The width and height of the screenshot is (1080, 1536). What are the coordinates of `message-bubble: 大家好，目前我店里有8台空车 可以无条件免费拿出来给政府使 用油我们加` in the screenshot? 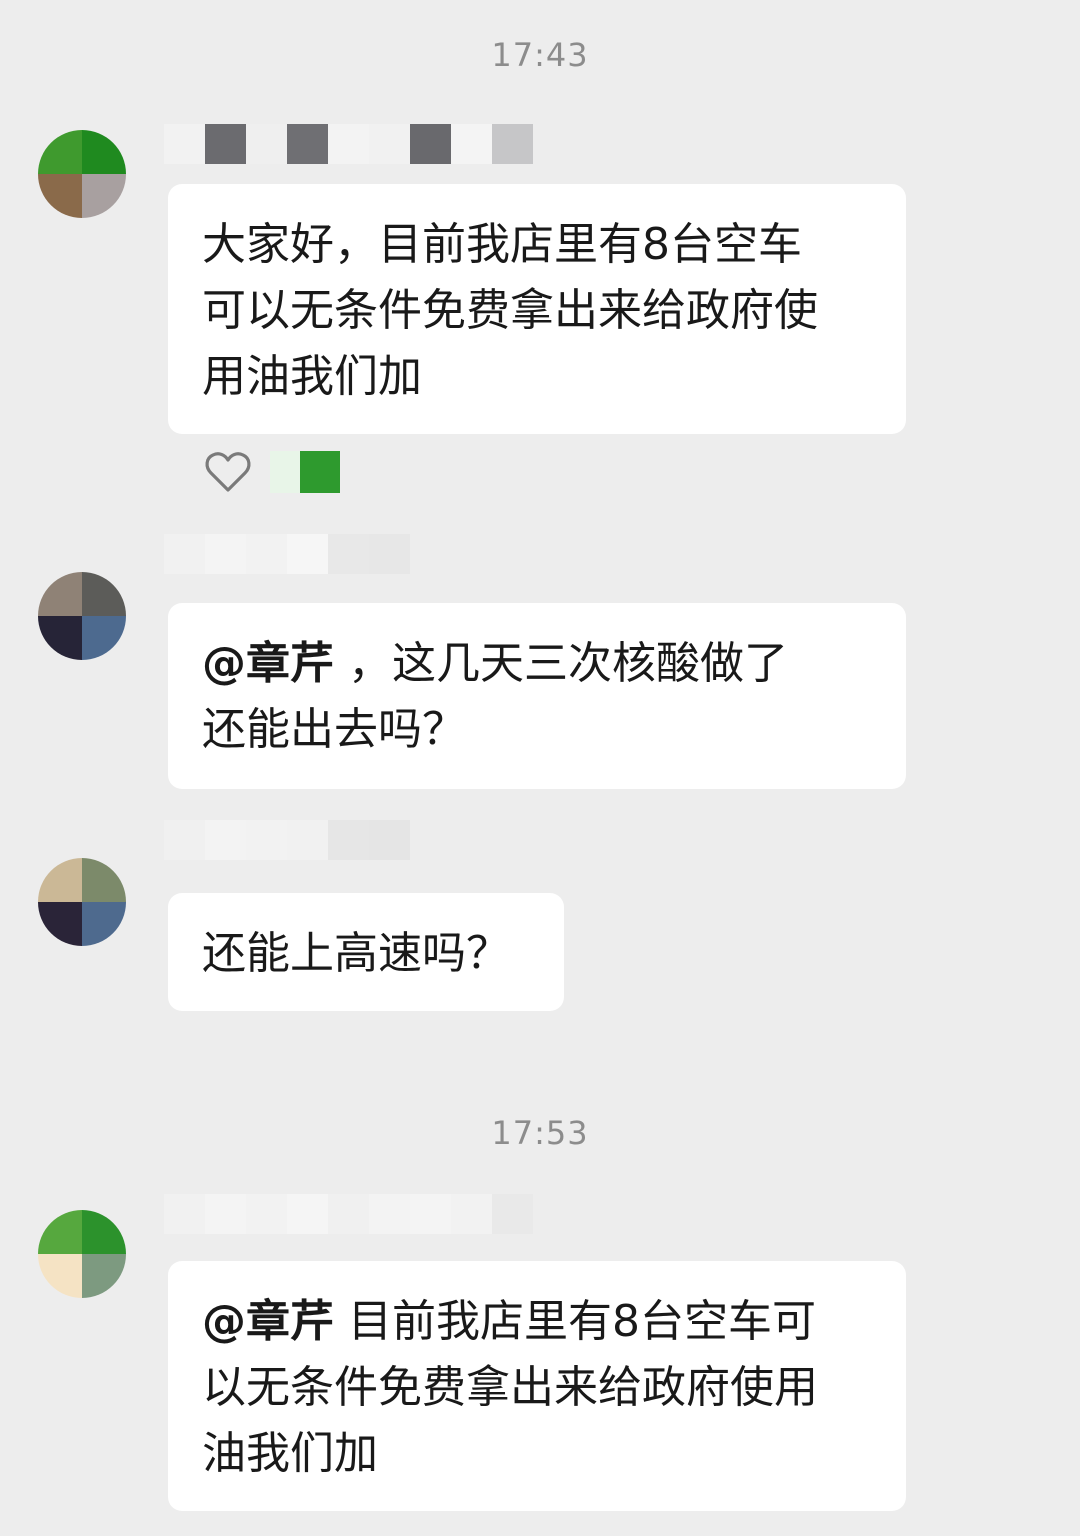 It's located at (537, 309).